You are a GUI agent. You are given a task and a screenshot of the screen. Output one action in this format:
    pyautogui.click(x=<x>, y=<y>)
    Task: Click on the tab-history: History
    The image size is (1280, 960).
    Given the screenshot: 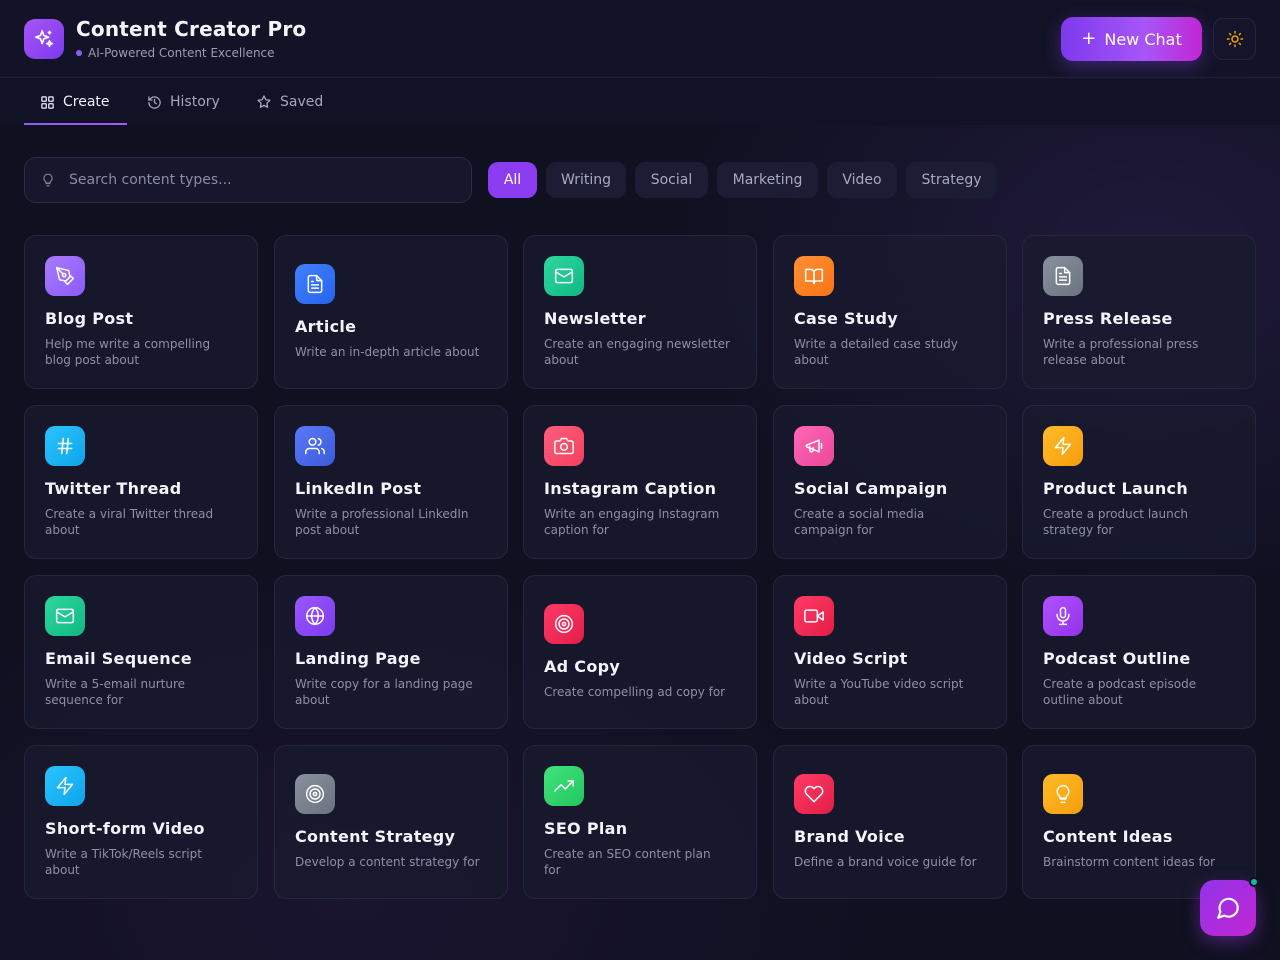 What is the action you would take?
    pyautogui.click(x=183, y=102)
    